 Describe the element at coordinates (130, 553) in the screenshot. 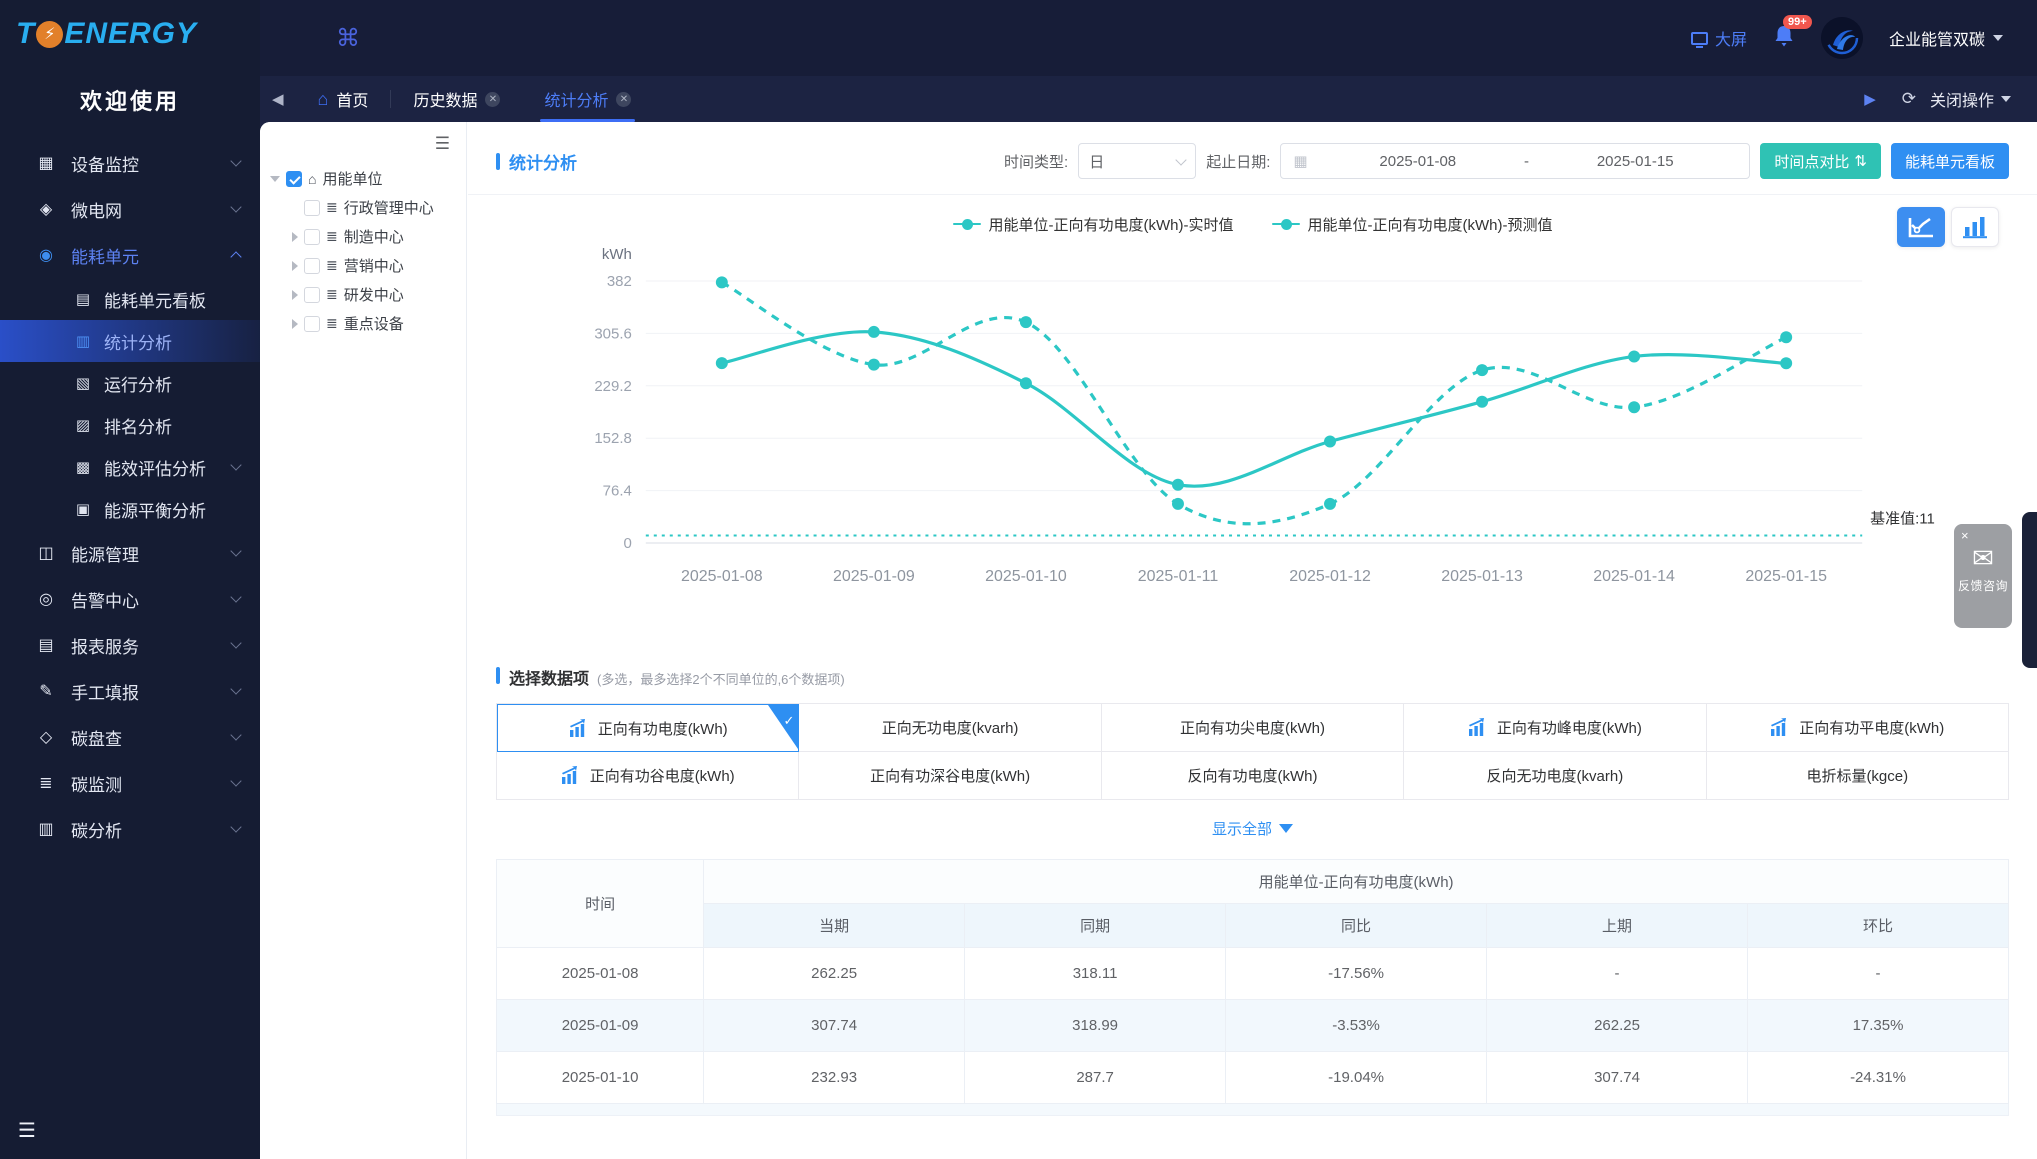

I see `sidebar-item-energy-management: ◫ 能源管理` at that location.